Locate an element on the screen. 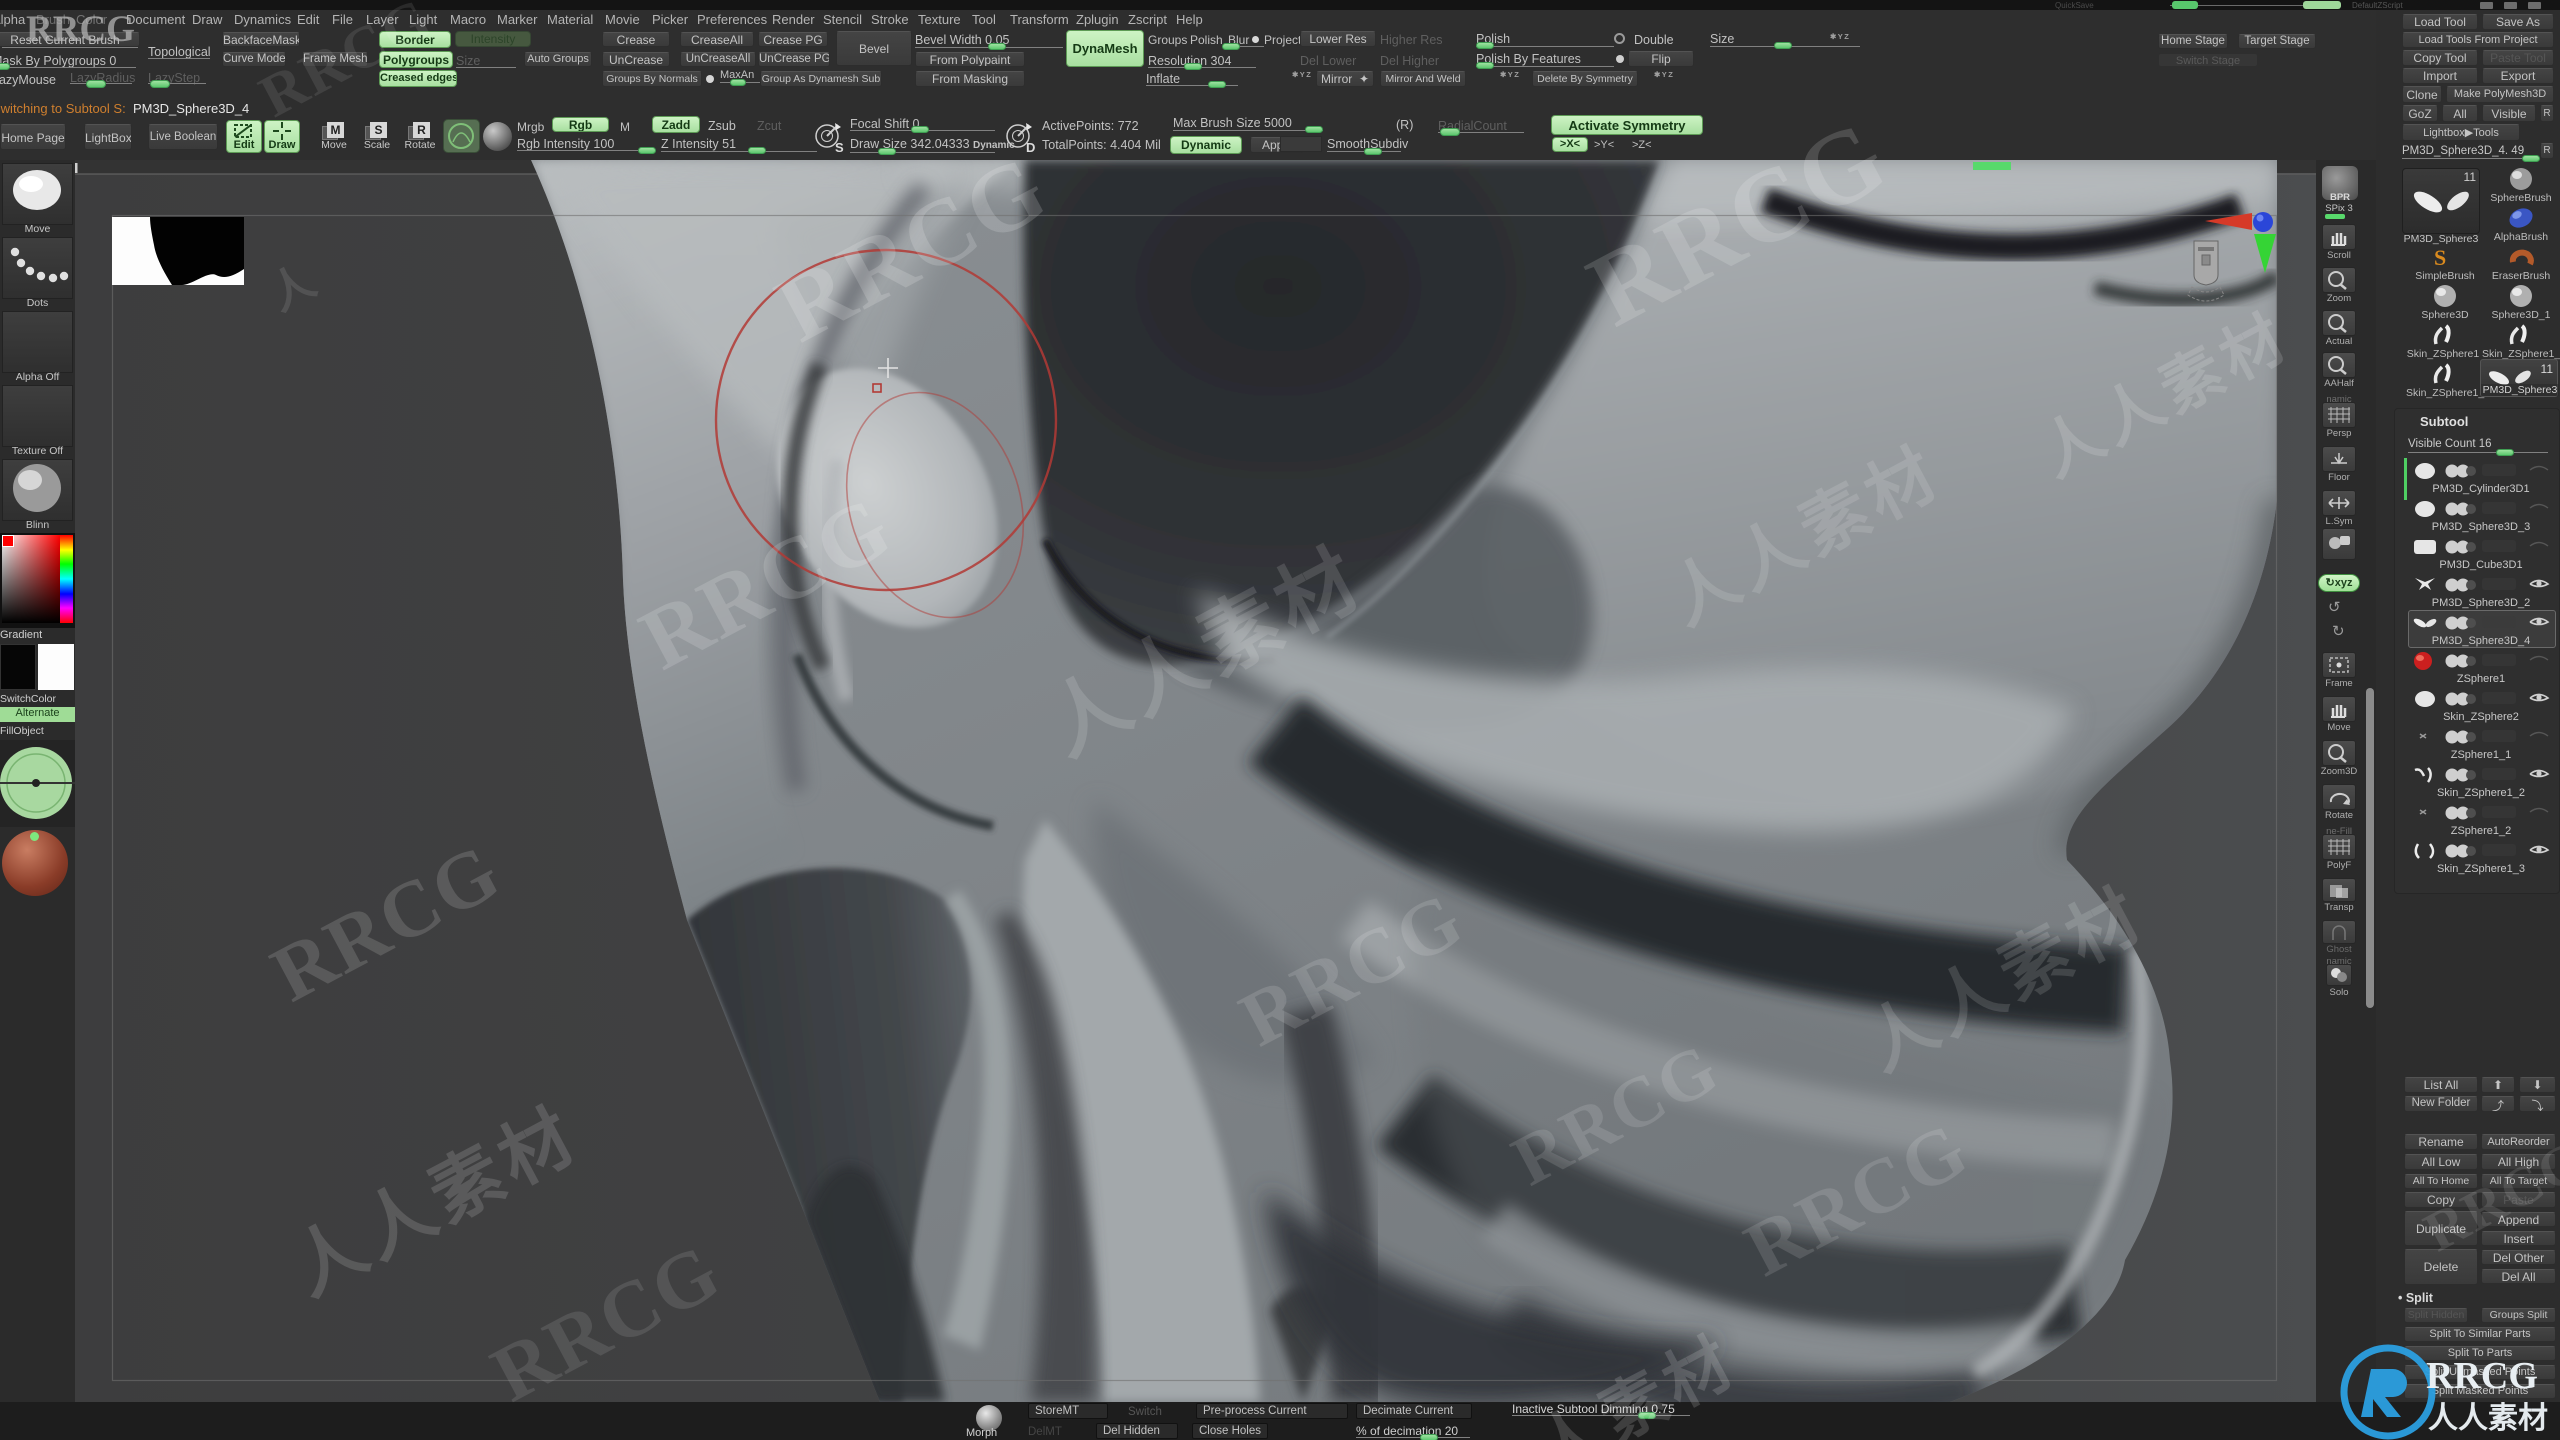  svg-text: RRCG is located at coordinates (2482, 1376).